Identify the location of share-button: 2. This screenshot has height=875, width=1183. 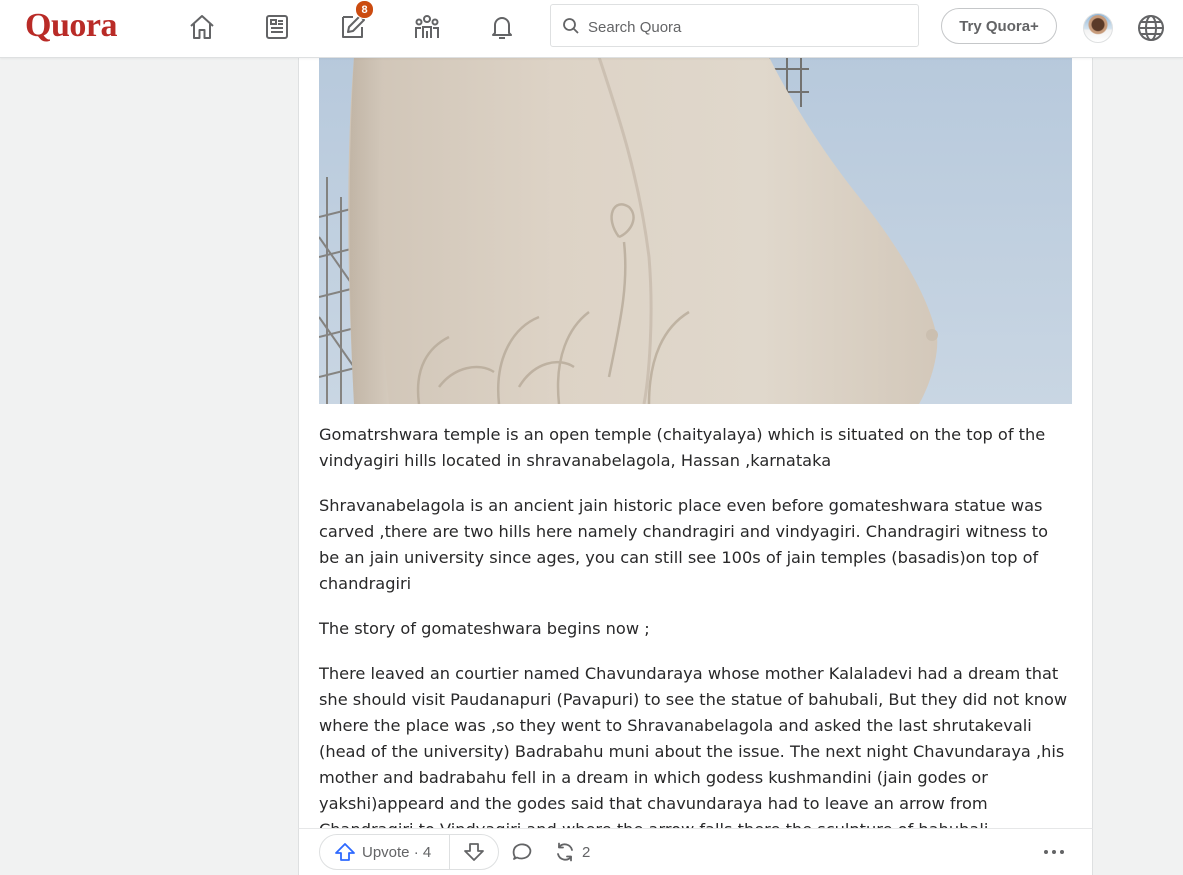
(572, 852).